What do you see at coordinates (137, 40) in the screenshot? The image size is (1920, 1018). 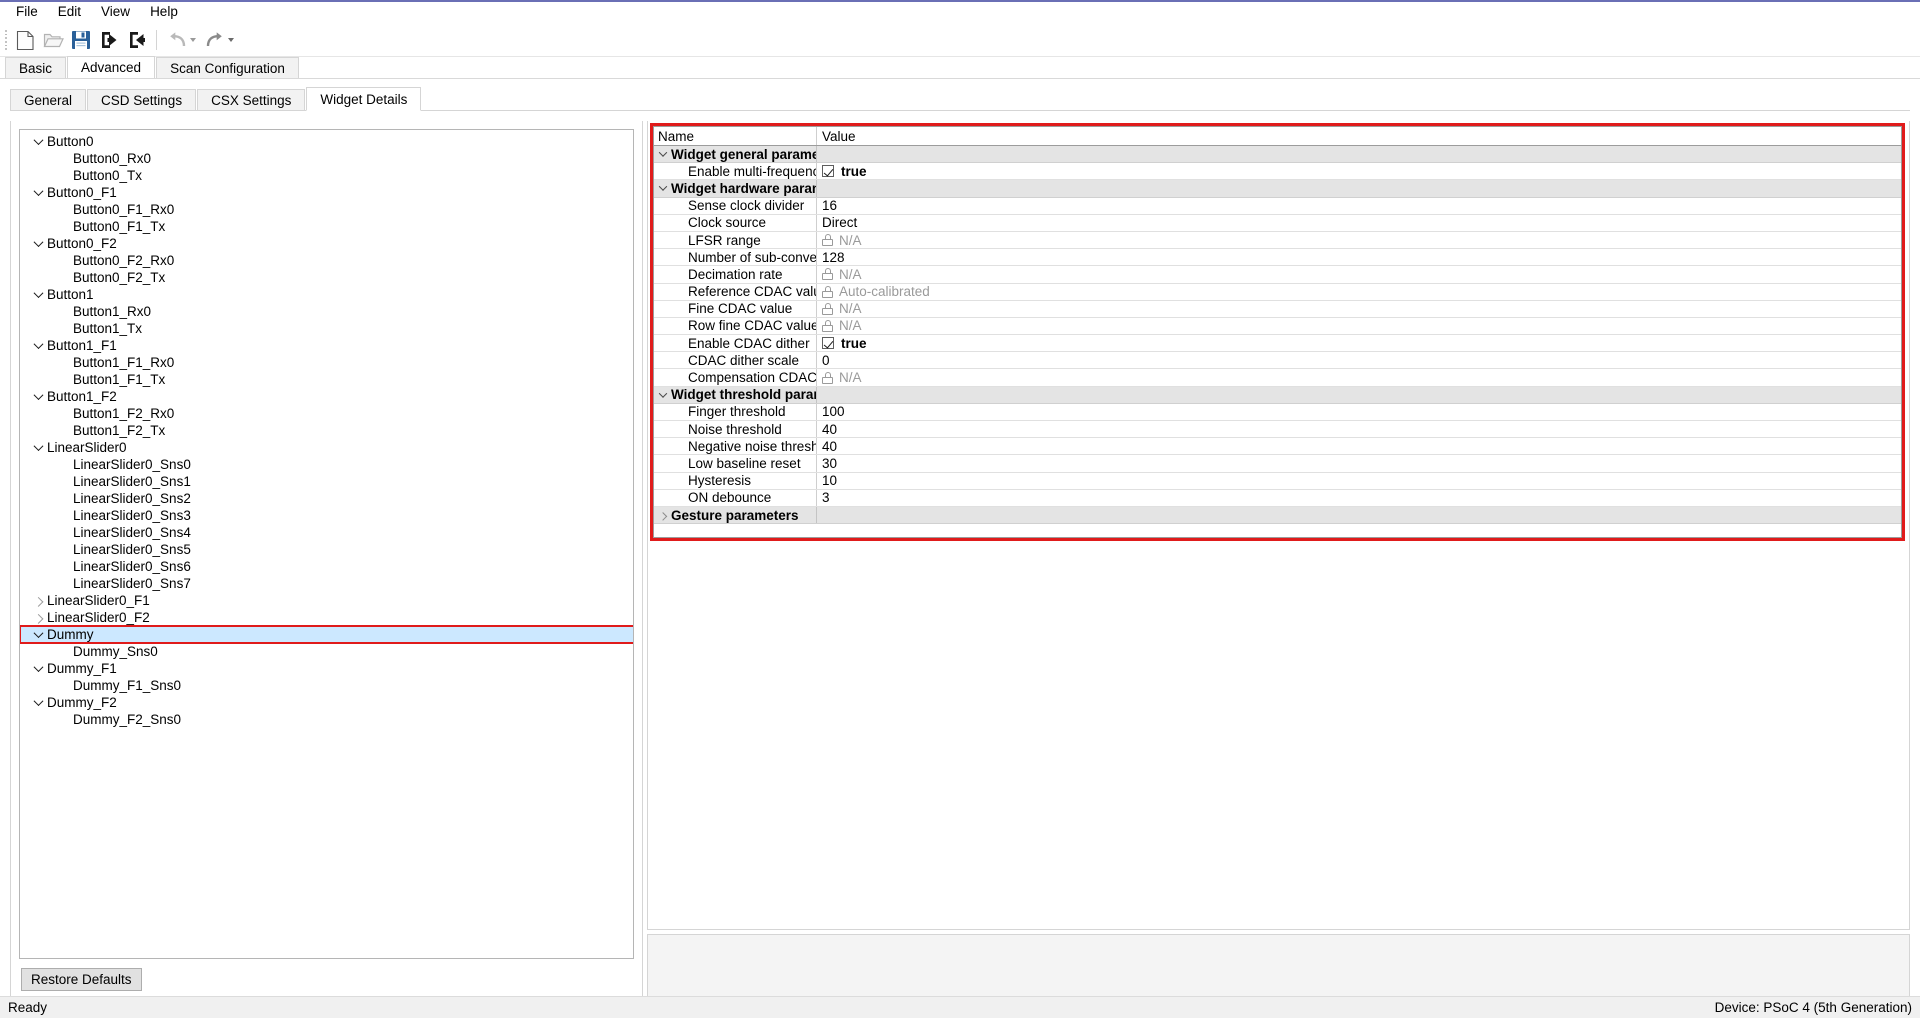 I see `export-button` at bounding box center [137, 40].